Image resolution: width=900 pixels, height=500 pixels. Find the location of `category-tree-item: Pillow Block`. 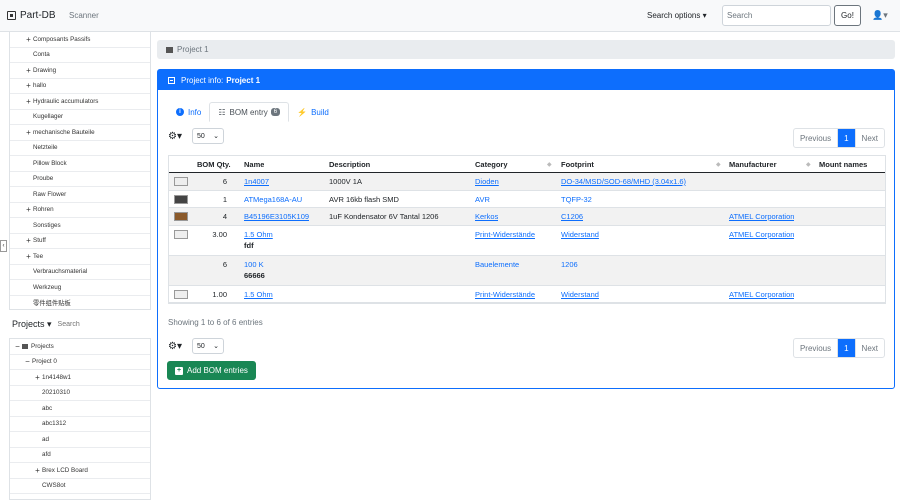

category-tree-item: Pillow Block is located at coordinates (80, 164).